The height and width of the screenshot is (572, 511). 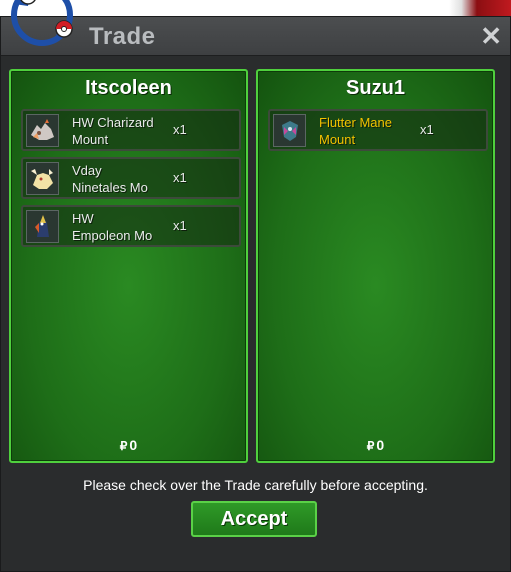 I want to click on window-title: Trade, so click(x=122, y=36).